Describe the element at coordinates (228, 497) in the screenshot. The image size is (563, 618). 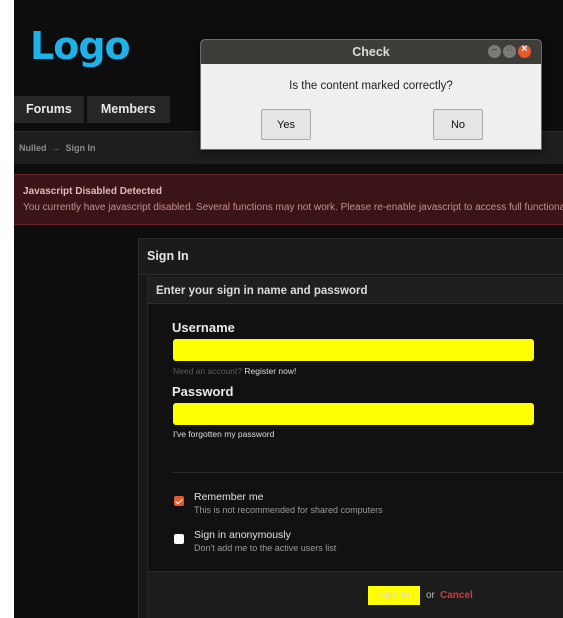
I see `remember-me-label: Remember me` at that location.